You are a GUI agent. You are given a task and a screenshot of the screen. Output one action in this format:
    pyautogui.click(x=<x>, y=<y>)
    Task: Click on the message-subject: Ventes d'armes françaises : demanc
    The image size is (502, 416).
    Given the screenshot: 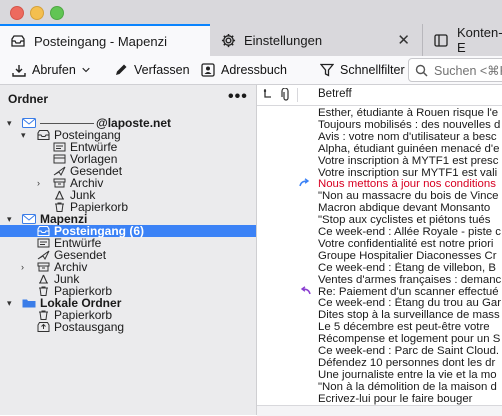 What is the action you would take?
    pyautogui.click(x=410, y=279)
    